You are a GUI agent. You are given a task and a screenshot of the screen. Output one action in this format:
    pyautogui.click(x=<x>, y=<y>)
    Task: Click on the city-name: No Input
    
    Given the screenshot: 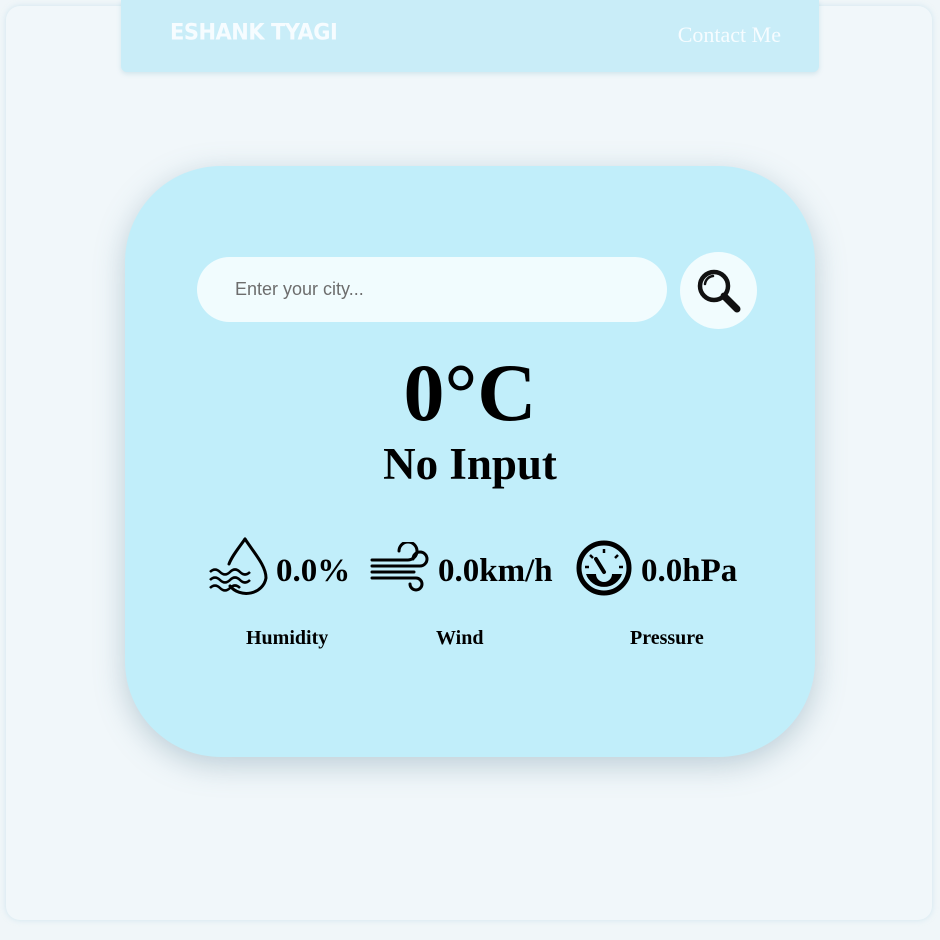 What is the action you would take?
    pyautogui.click(x=470, y=464)
    